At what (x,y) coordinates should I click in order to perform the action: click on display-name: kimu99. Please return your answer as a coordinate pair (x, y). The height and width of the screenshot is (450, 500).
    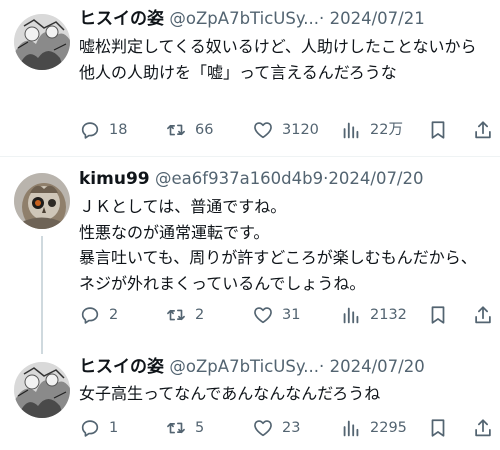
    Looking at the image, I should click on (114, 179).